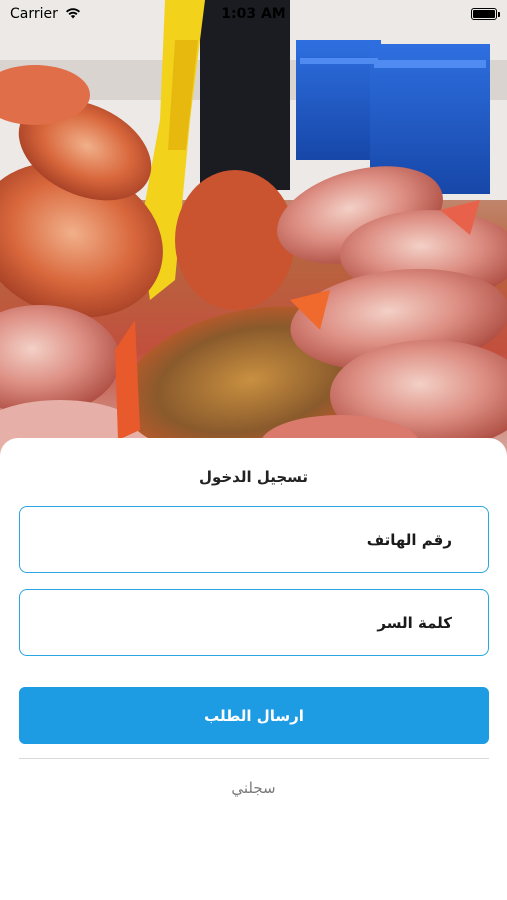 This screenshot has width=507, height=900. I want to click on wifi-icon, so click(73, 14).